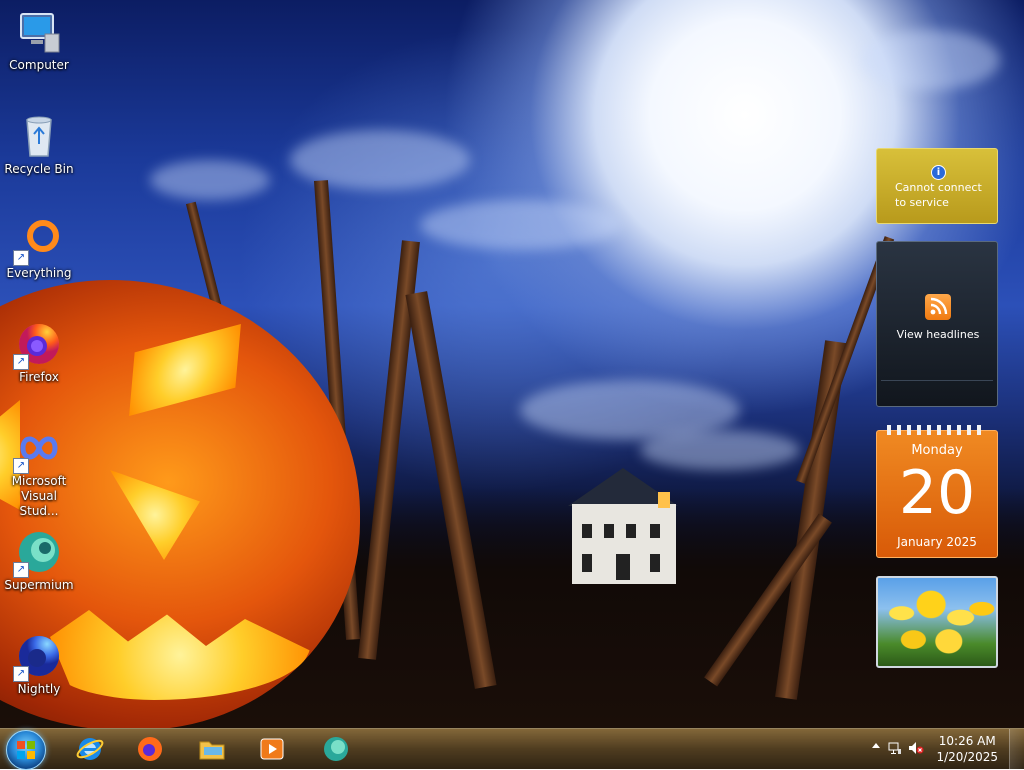  What do you see at coordinates (937, 542) in the screenshot?
I see `calendar-month-year: January 2025` at bounding box center [937, 542].